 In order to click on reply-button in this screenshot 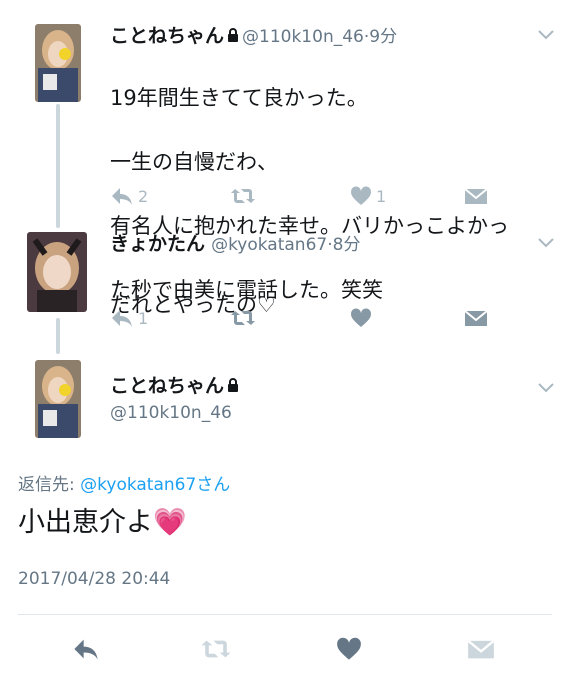, I will do `click(86, 649)`.